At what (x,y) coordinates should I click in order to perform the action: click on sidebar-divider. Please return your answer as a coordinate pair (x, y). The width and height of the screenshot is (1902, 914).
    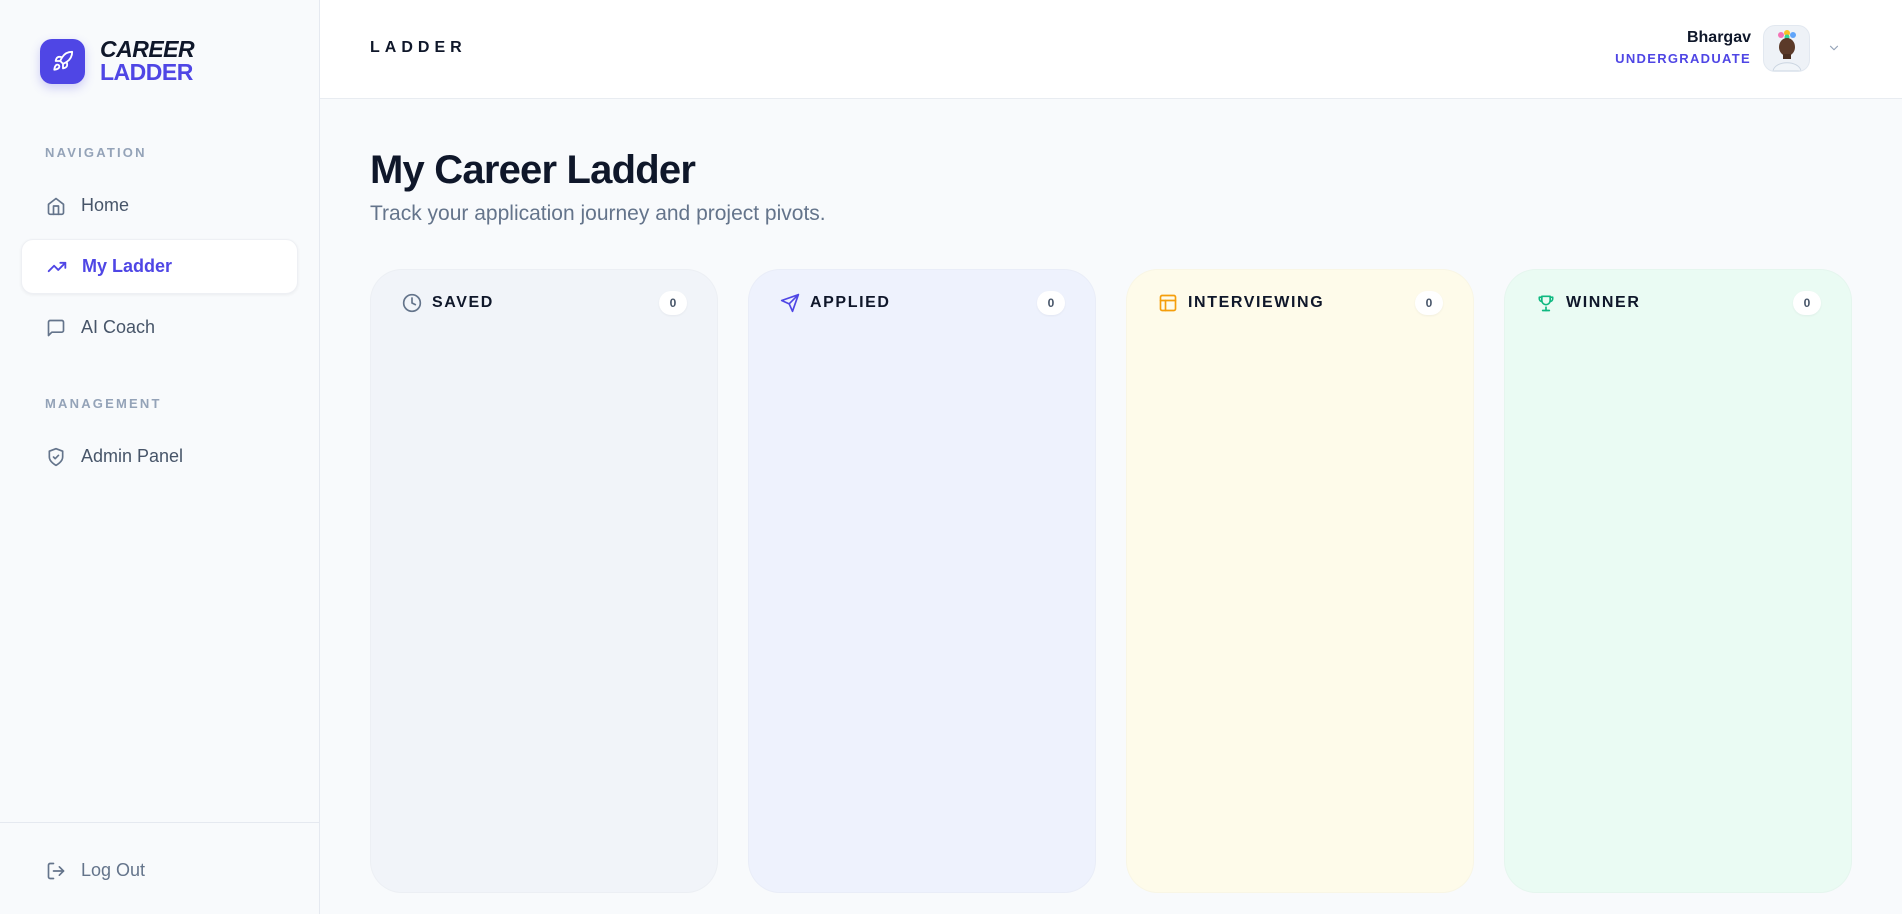
    Looking at the image, I should click on (160, 822).